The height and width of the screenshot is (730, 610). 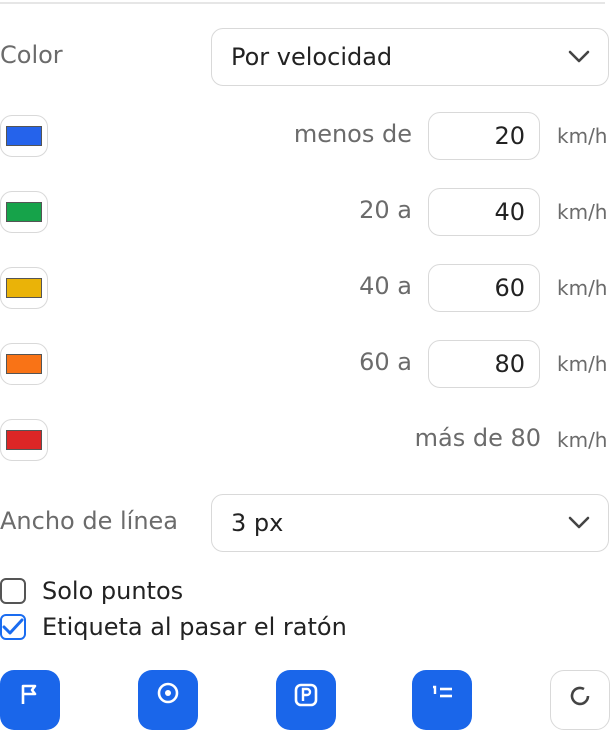 I want to click on location-pin-icon, so click(x=168, y=693).